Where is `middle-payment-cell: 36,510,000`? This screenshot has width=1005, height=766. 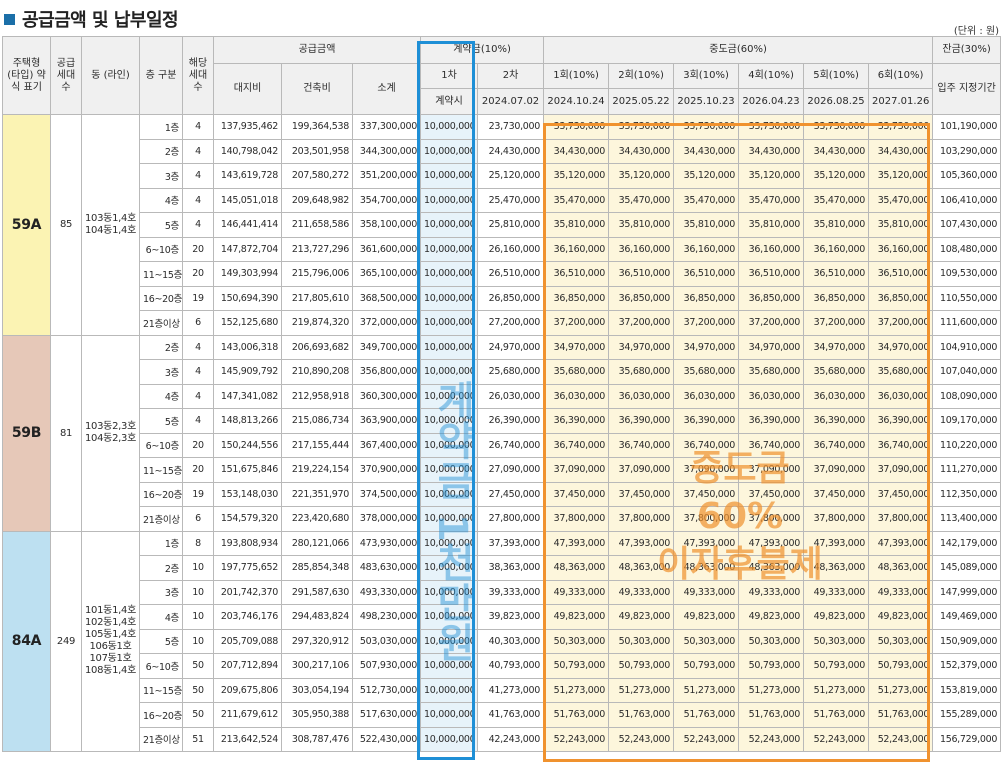
middle-payment-cell: 36,510,000 is located at coordinates (641, 274).